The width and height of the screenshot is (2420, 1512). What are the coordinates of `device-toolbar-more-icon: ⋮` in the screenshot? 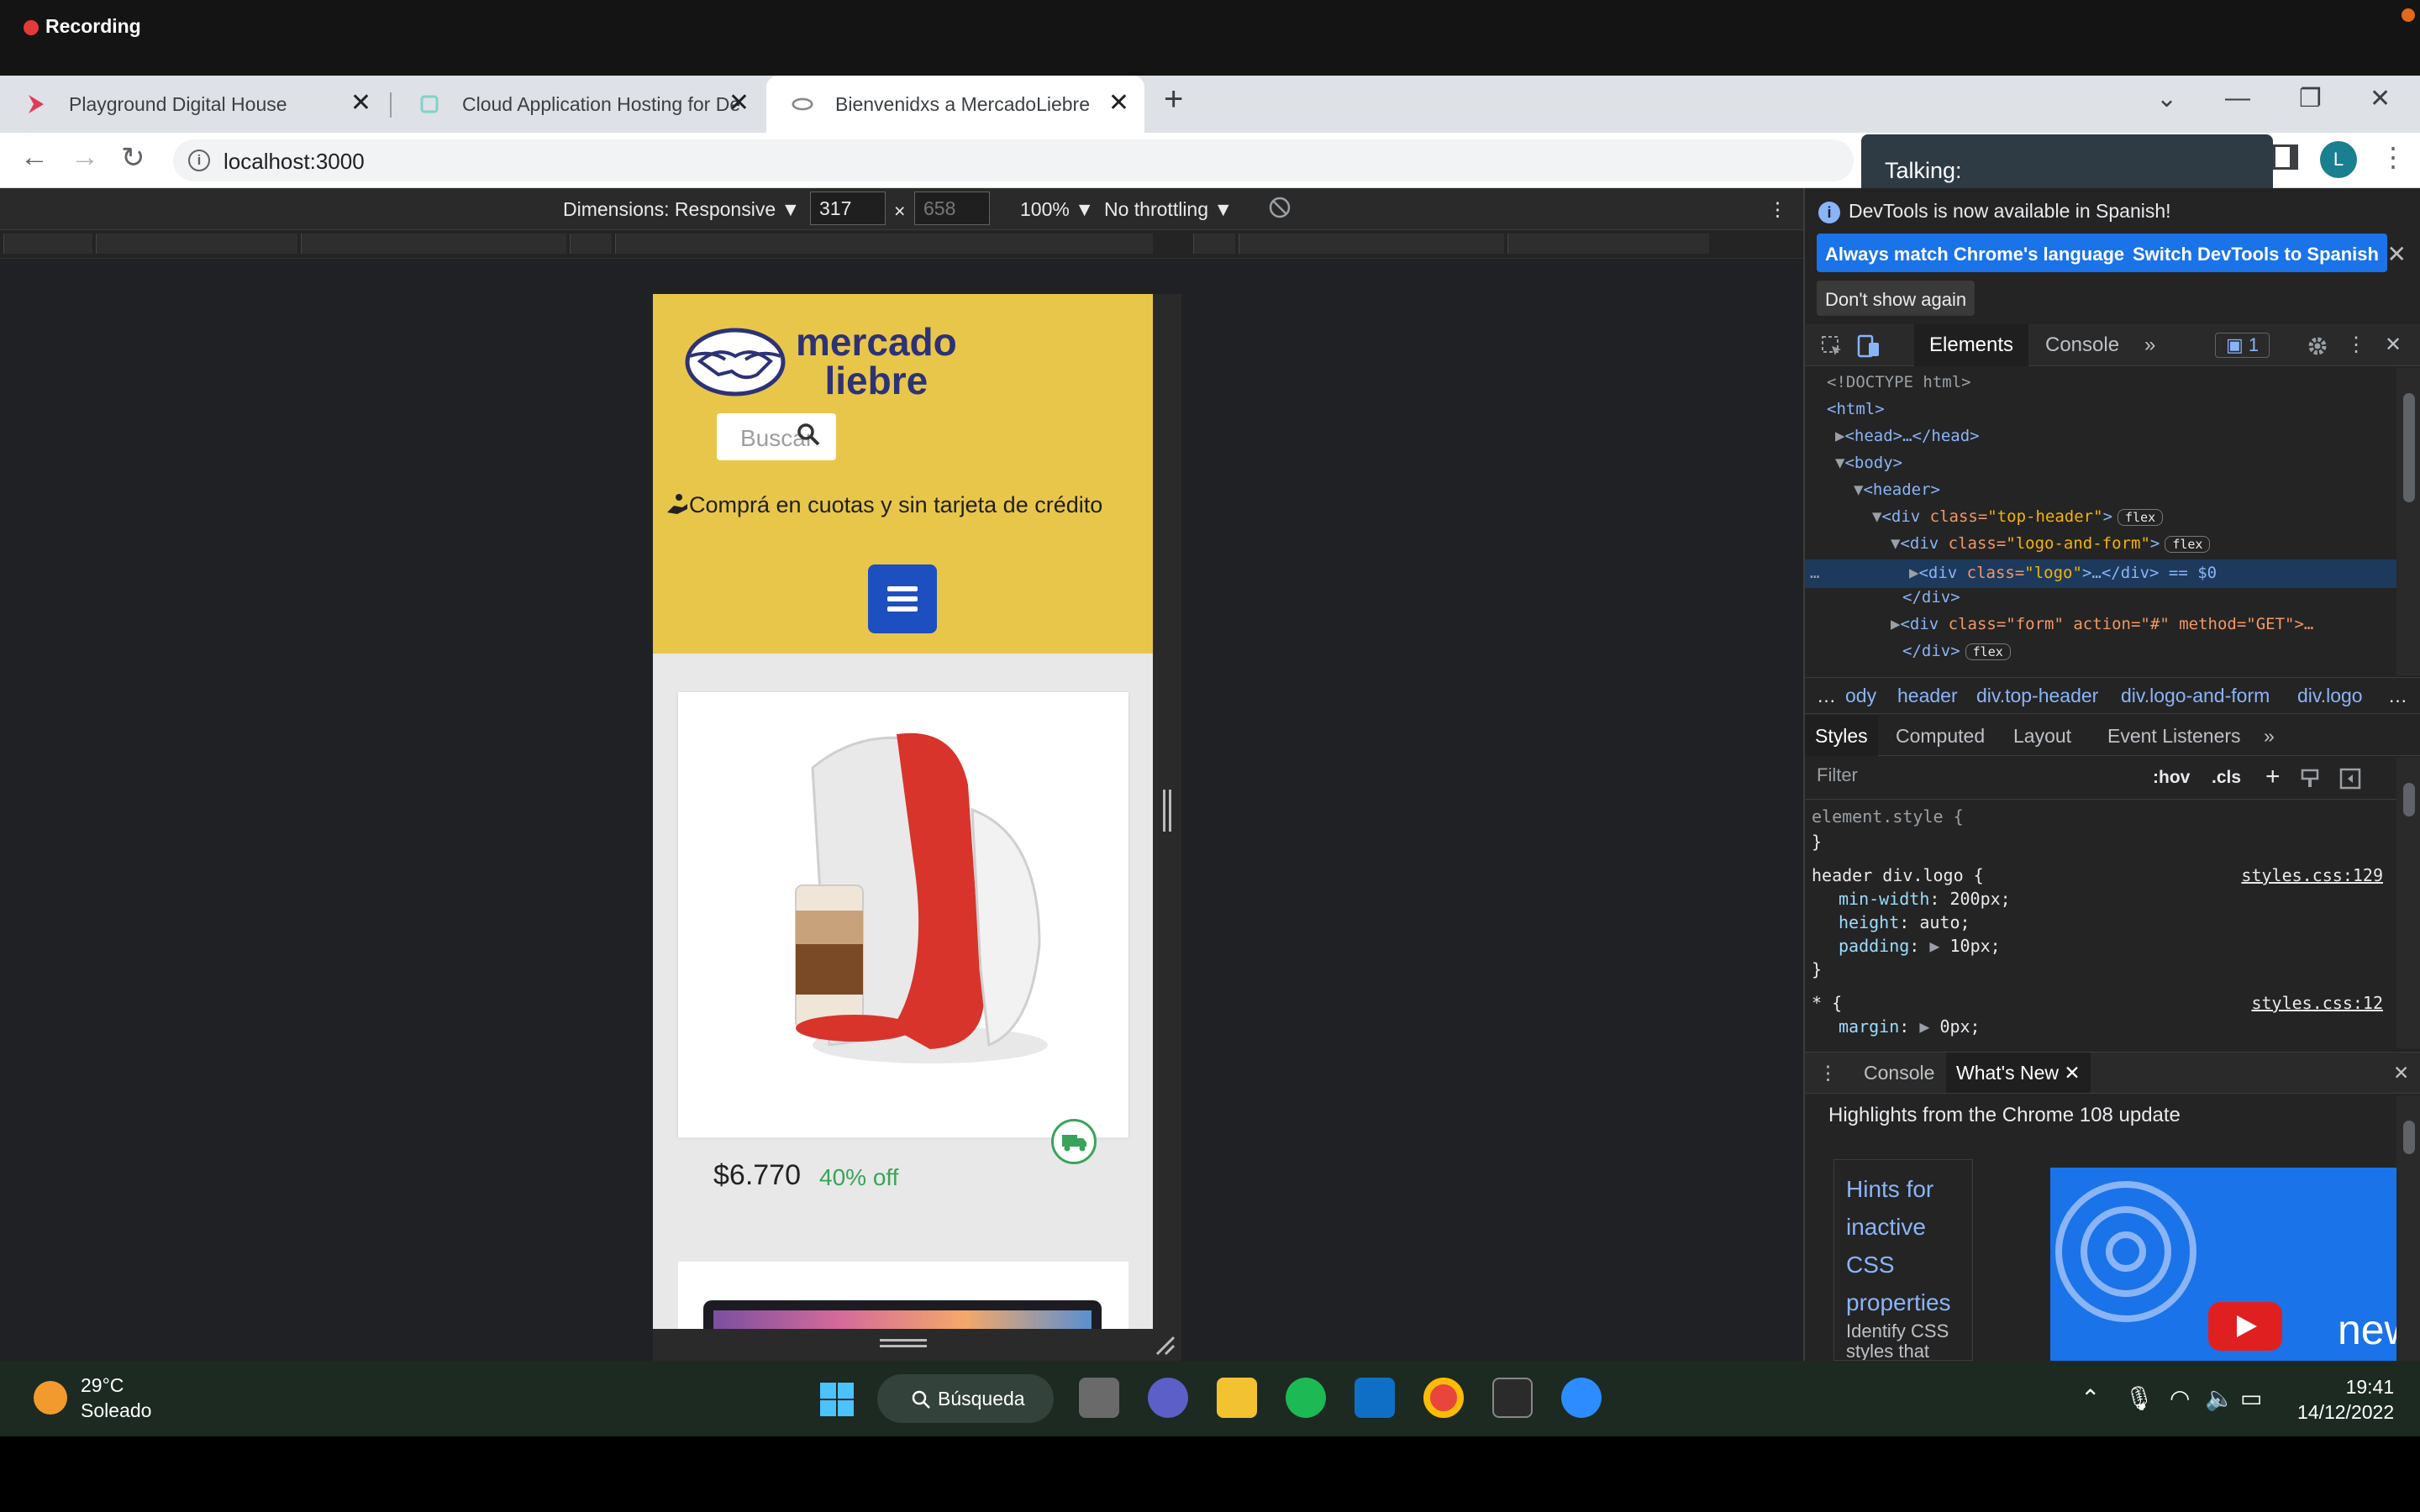 It's located at (1778, 209).